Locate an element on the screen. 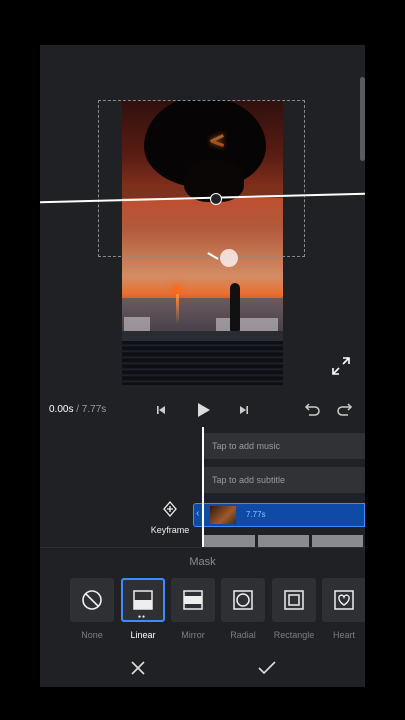 The height and width of the screenshot is (720, 405). heart-icon is located at coordinates (344, 600).